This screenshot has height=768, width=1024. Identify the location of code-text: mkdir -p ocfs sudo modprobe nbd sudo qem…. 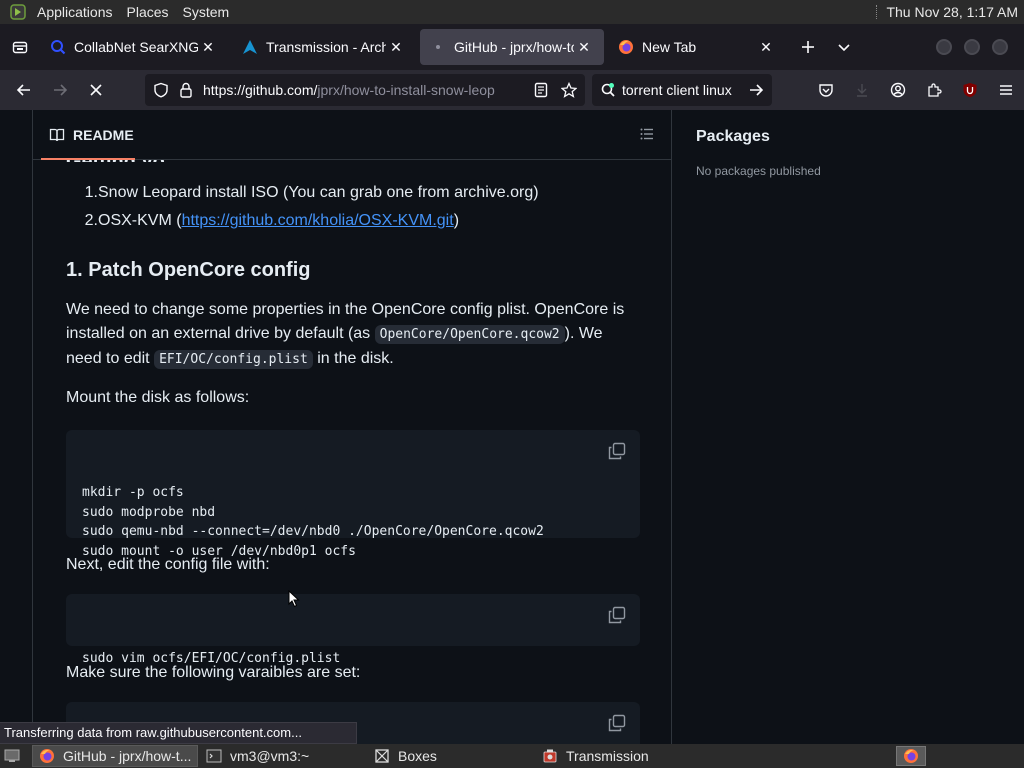
(313, 522).